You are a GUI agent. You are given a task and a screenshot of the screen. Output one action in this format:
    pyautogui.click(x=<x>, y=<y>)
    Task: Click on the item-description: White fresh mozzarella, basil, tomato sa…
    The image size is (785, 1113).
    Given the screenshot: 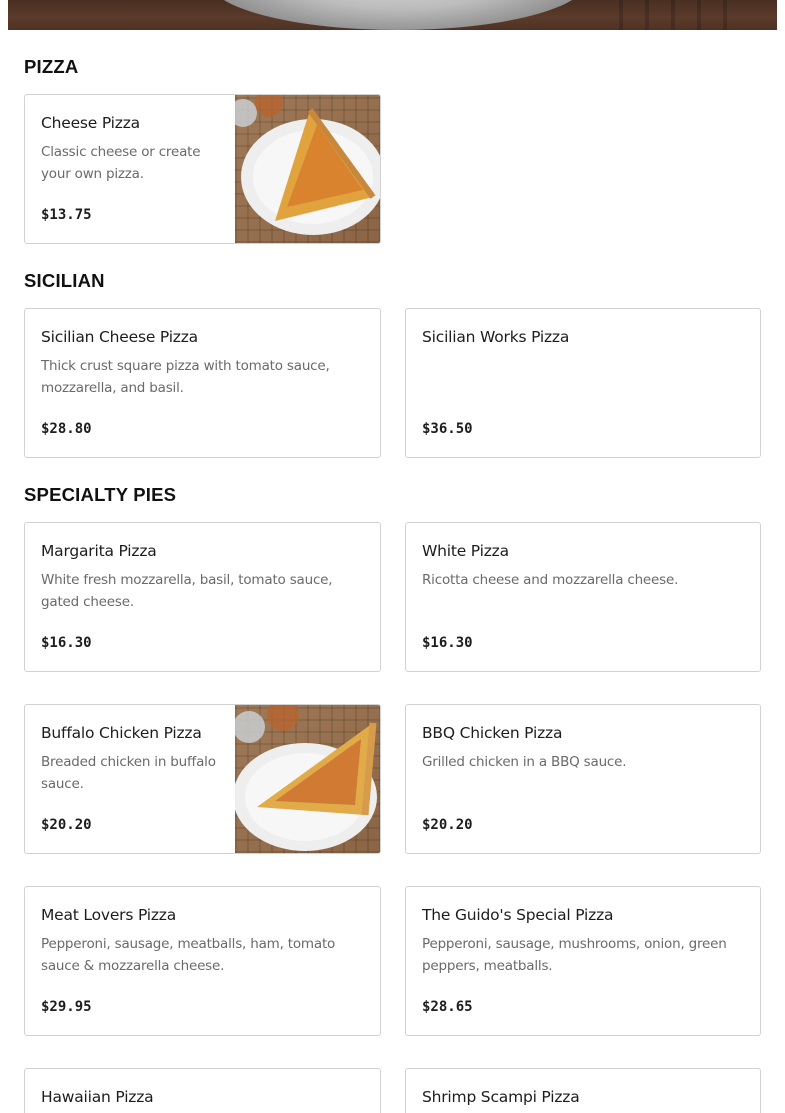 What is the action you would take?
    pyautogui.click(x=187, y=591)
    